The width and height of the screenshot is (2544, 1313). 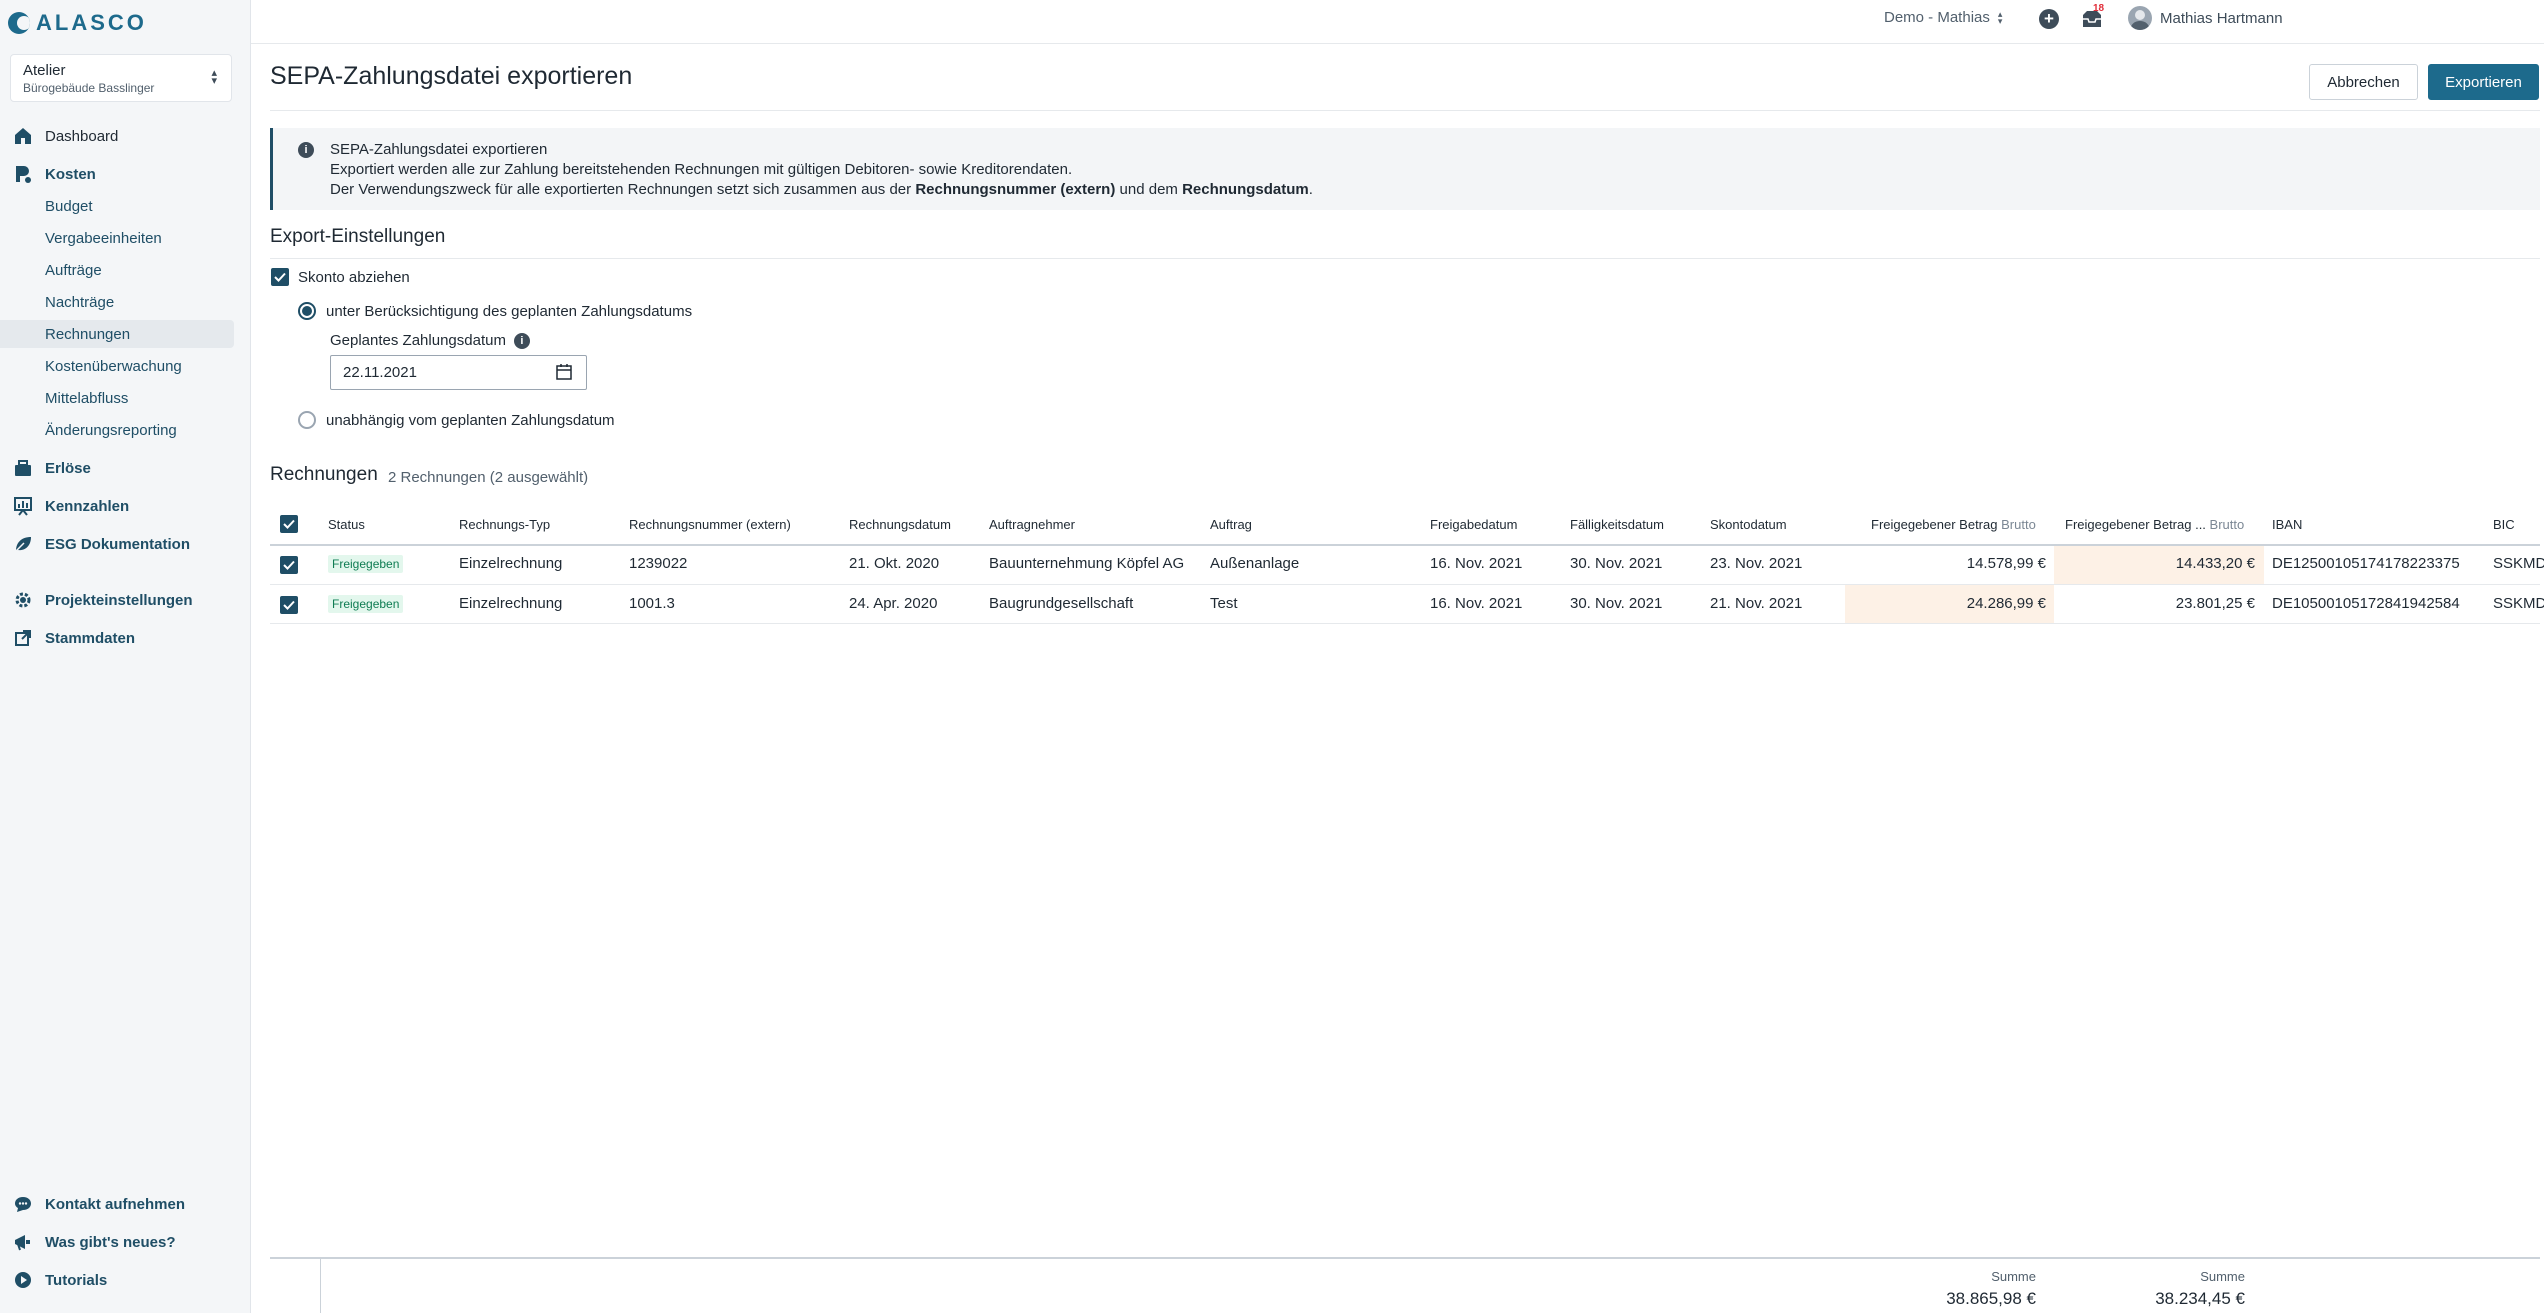 I want to click on megaphone-icon, so click(x=23, y=1242).